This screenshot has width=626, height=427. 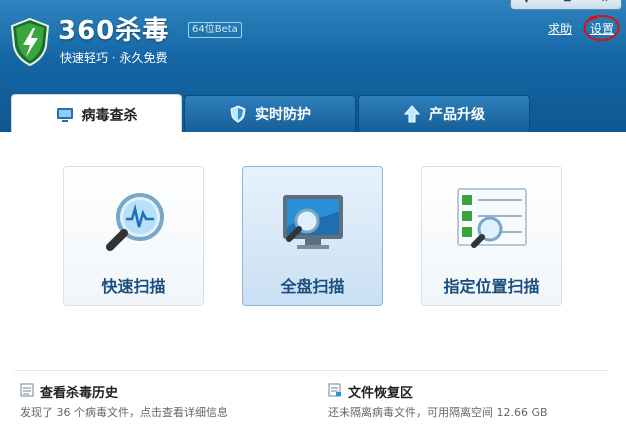 I want to click on menu-arrow-icon: ▼, so click(x=526, y=2).